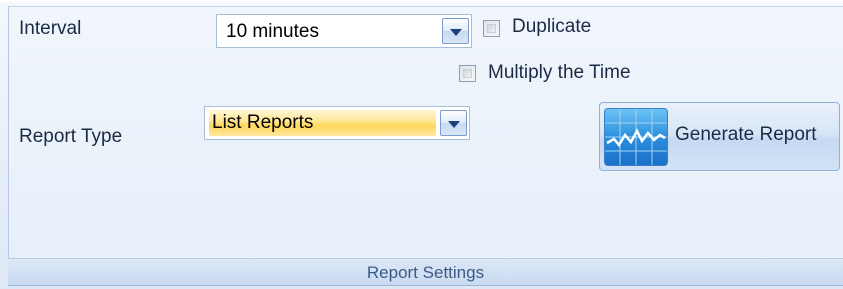 This screenshot has width=843, height=289. I want to click on interval-value: 10 minutes, so click(272, 31).